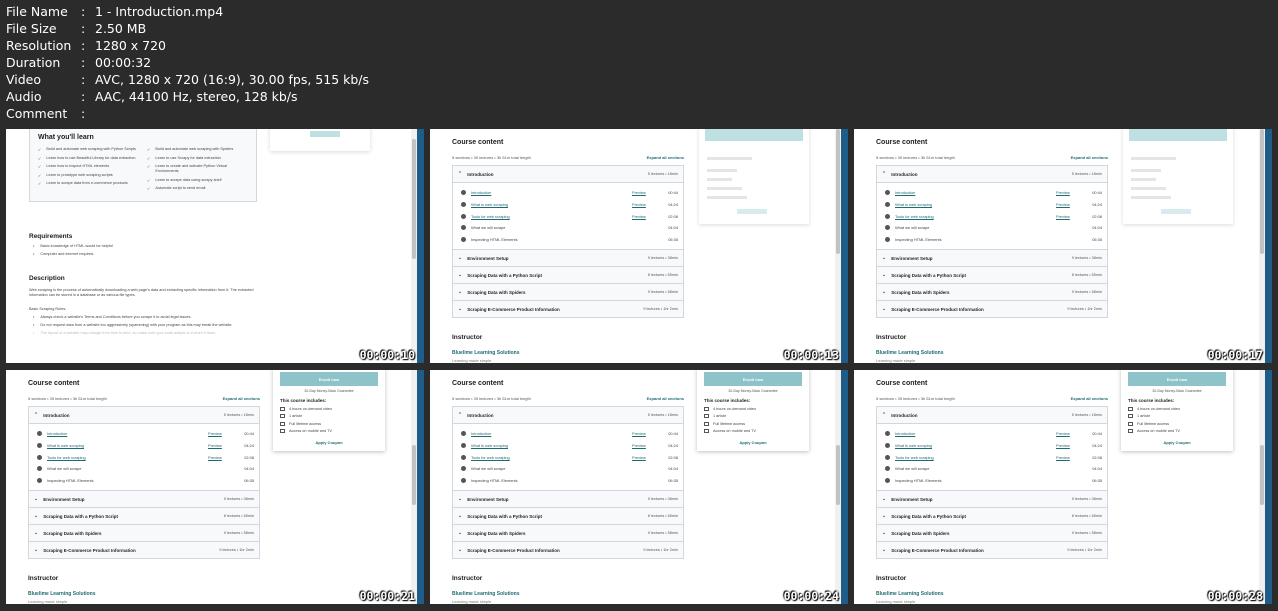 The height and width of the screenshot is (611, 1278). What do you see at coordinates (1178, 135) in the screenshot?
I see `enroll-button-faded` at bounding box center [1178, 135].